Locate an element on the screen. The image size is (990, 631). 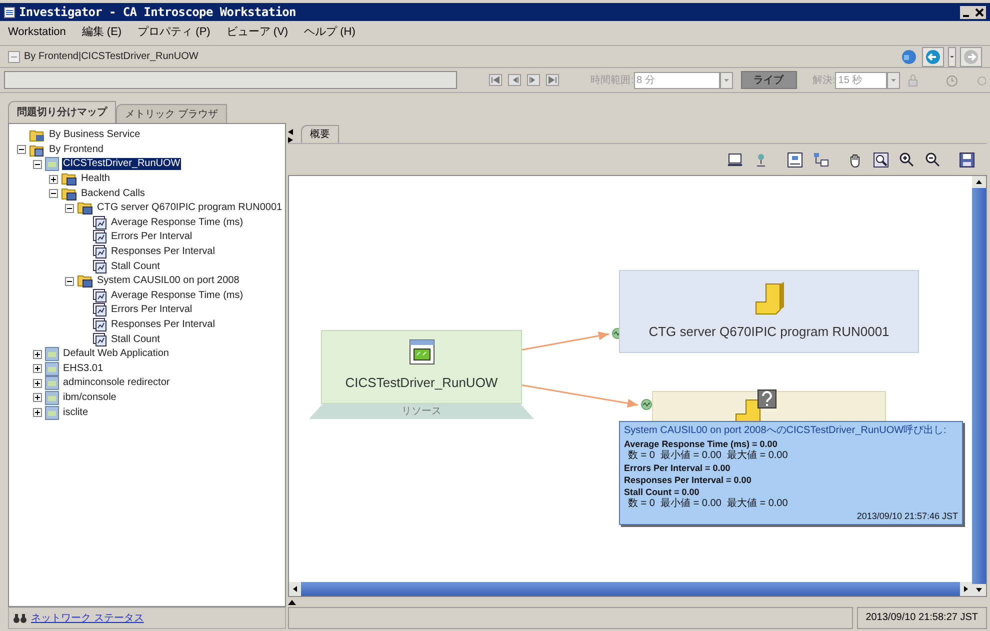
node-label: CICSTestDriver_RunUOW is located at coordinates (421, 383).